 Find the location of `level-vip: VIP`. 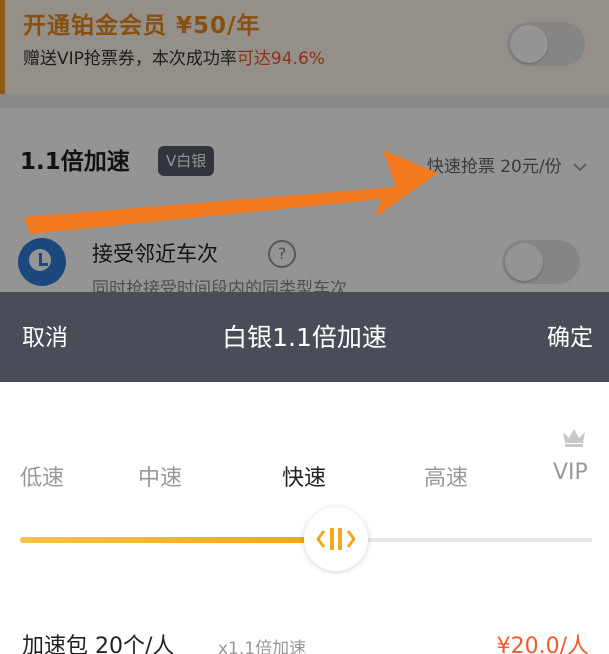

level-vip: VIP is located at coordinates (570, 472).